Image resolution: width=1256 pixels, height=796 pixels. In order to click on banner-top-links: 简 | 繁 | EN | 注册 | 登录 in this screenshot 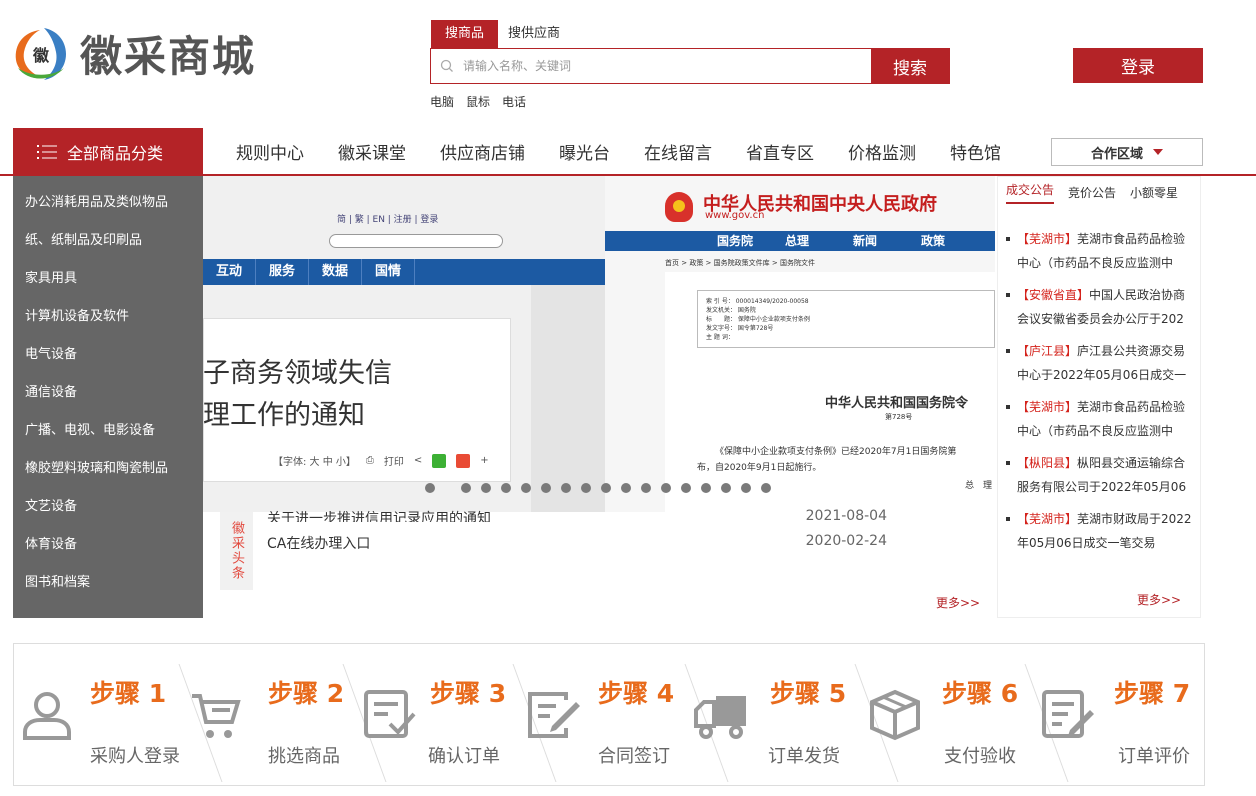, I will do `click(388, 220)`.